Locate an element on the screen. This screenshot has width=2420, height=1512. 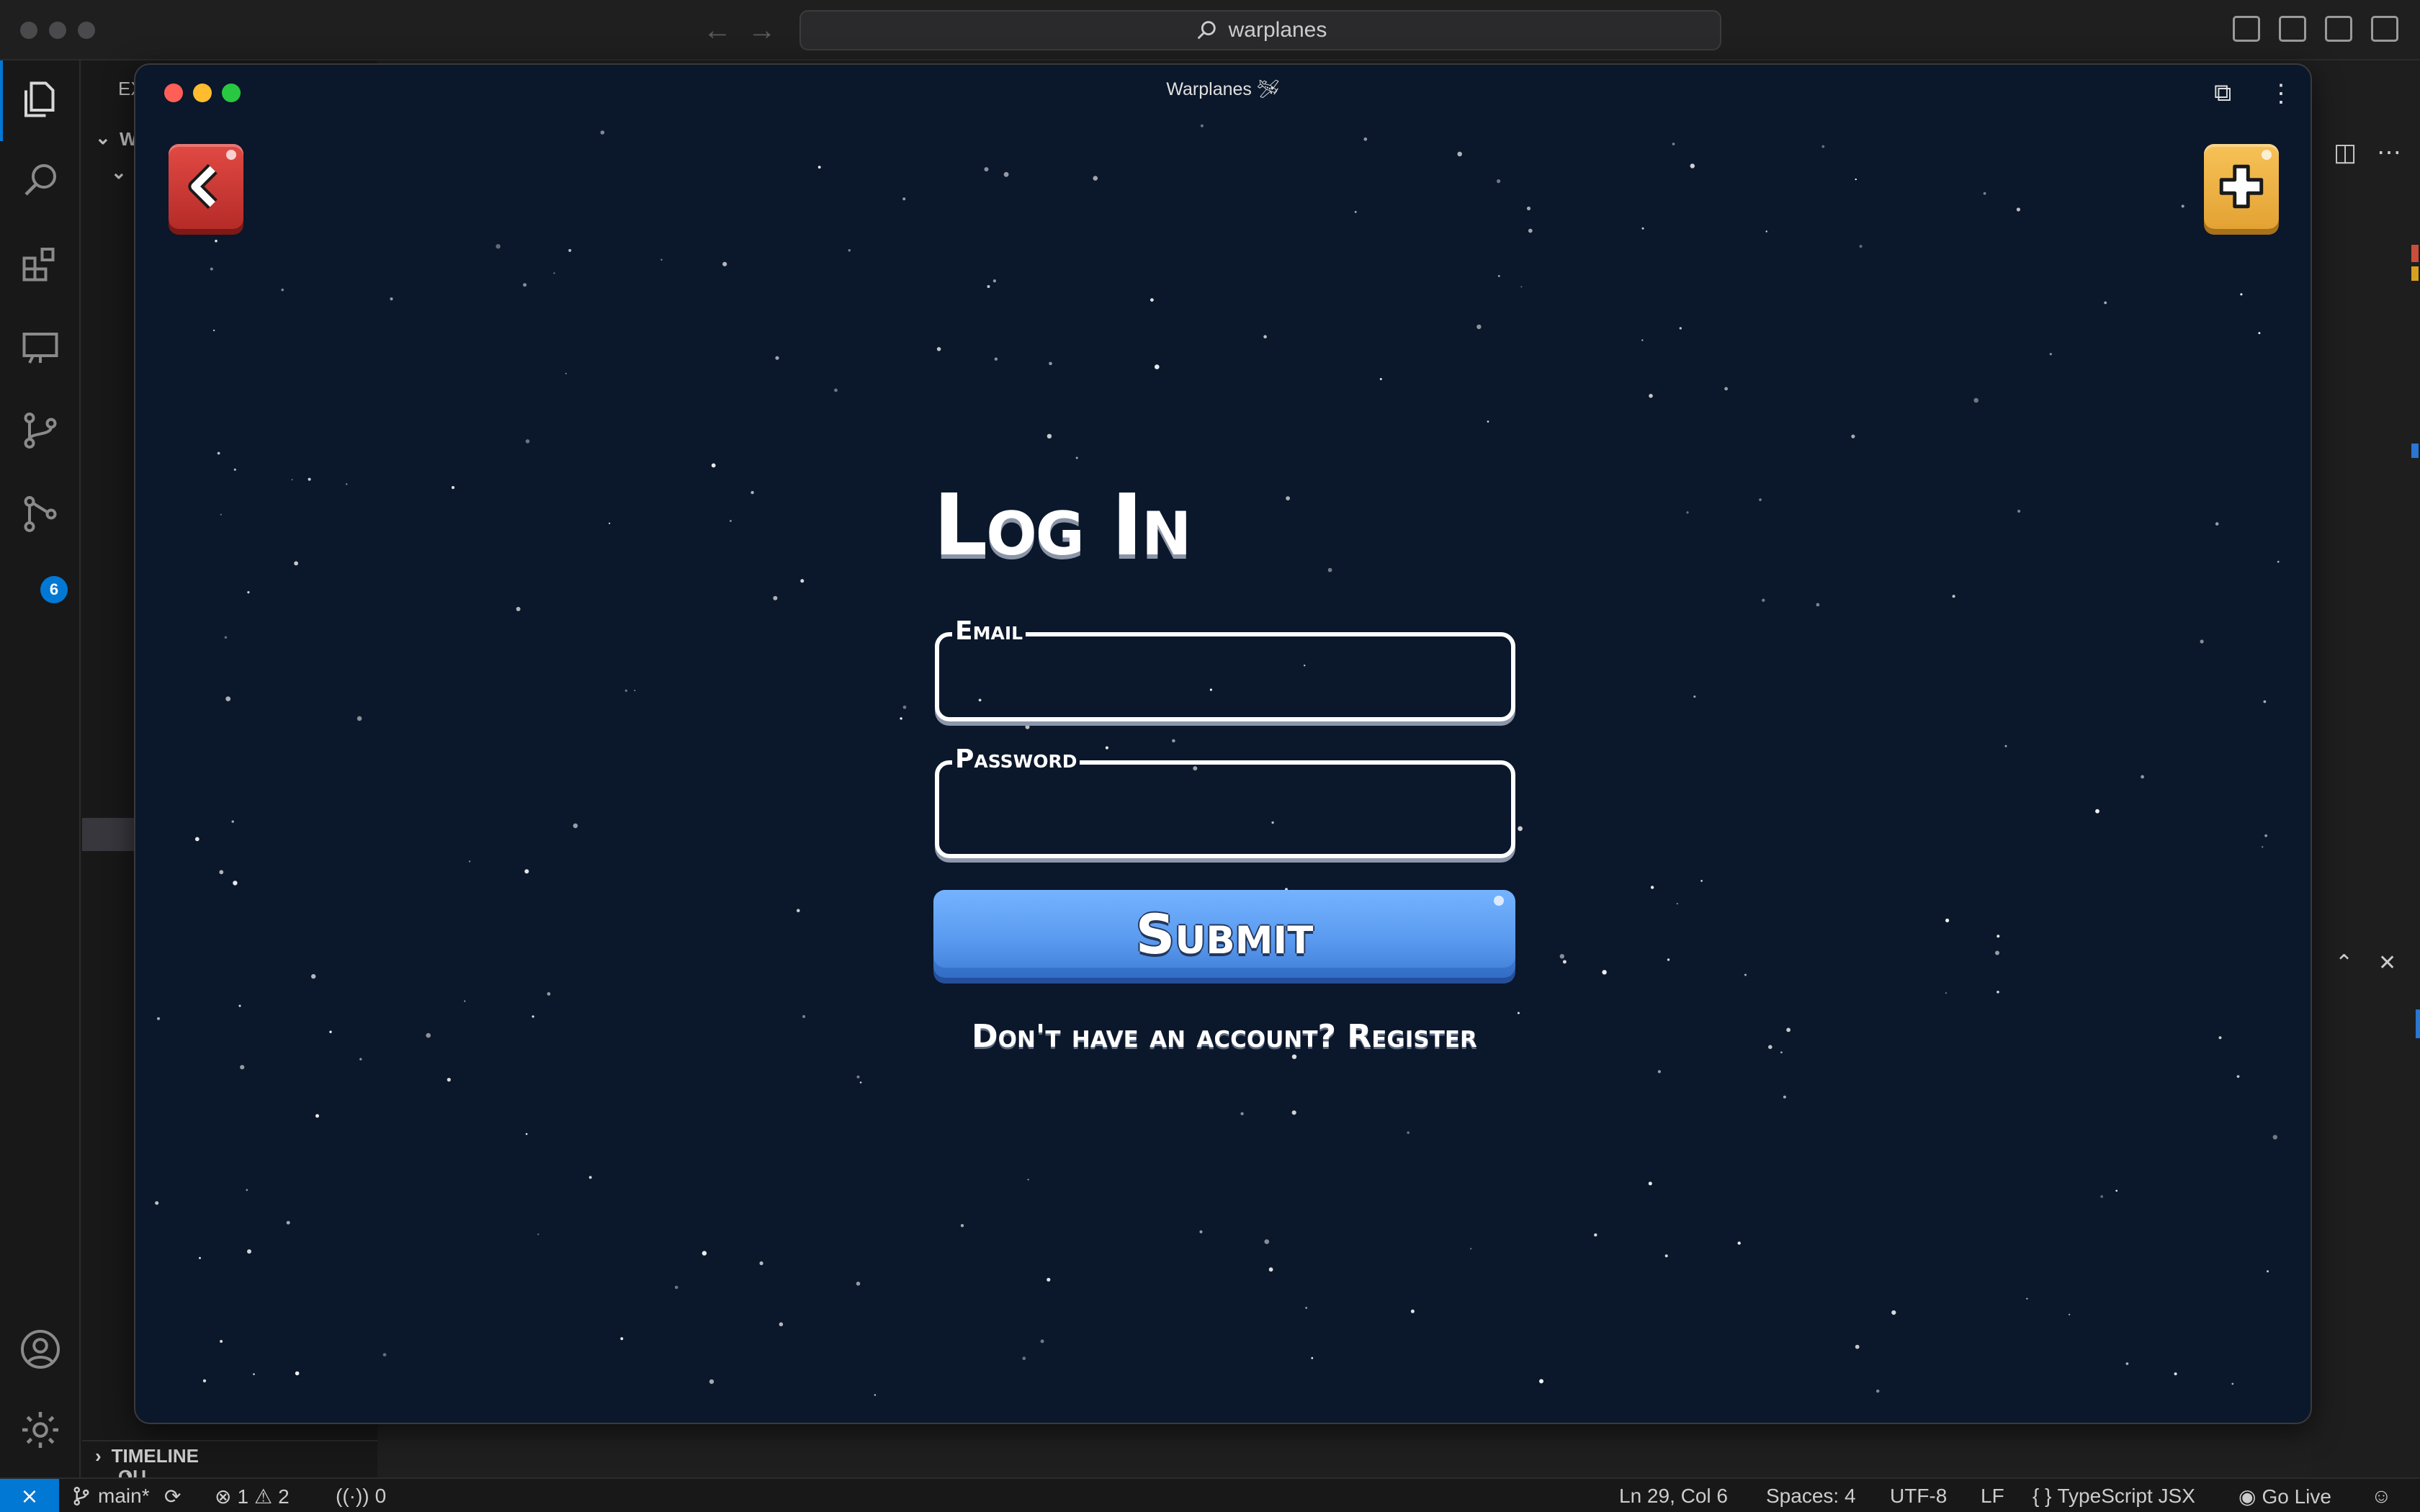
language-mode: { } TypeScript JSX is located at coordinates (2114, 1496).